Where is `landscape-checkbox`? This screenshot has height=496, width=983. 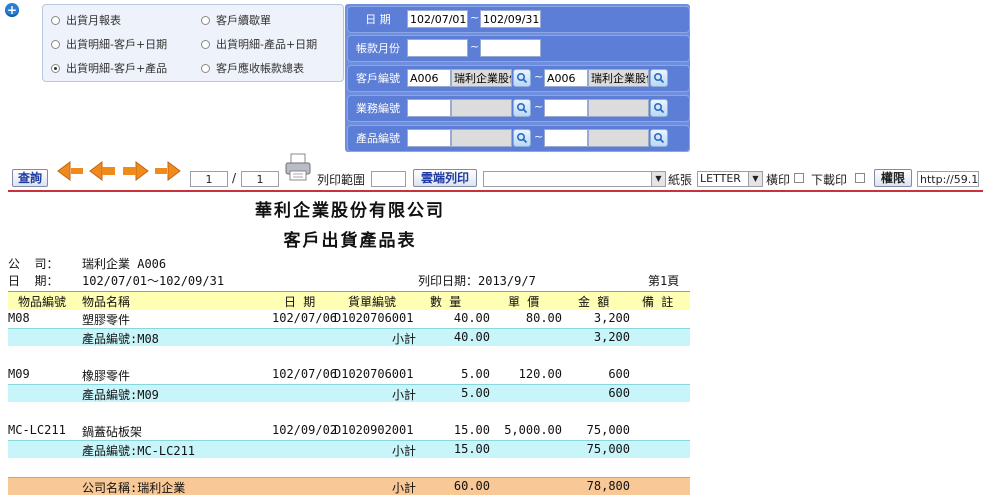
landscape-checkbox is located at coordinates (799, 178).